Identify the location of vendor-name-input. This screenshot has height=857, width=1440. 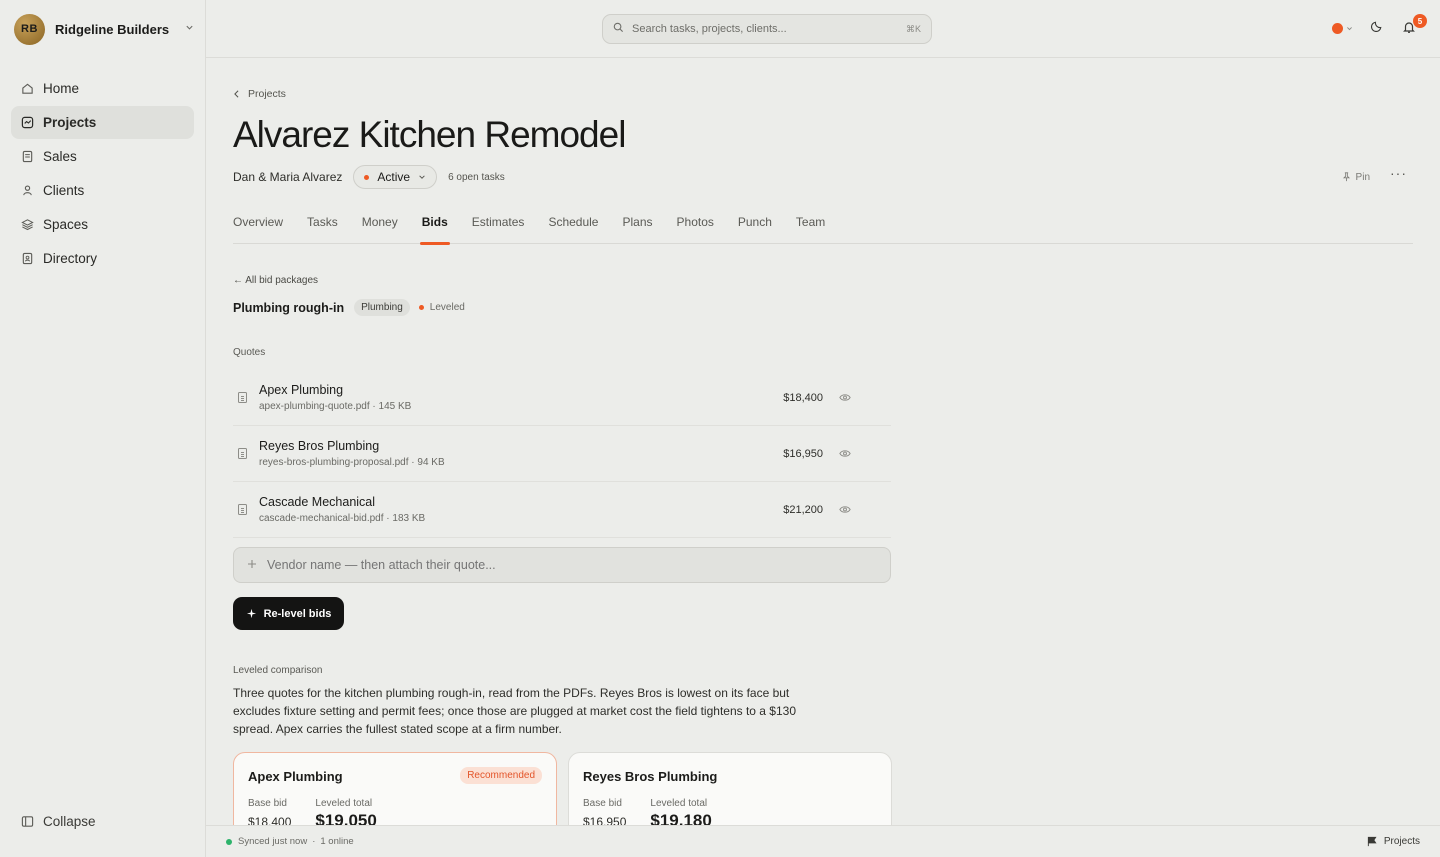
(547, 565).